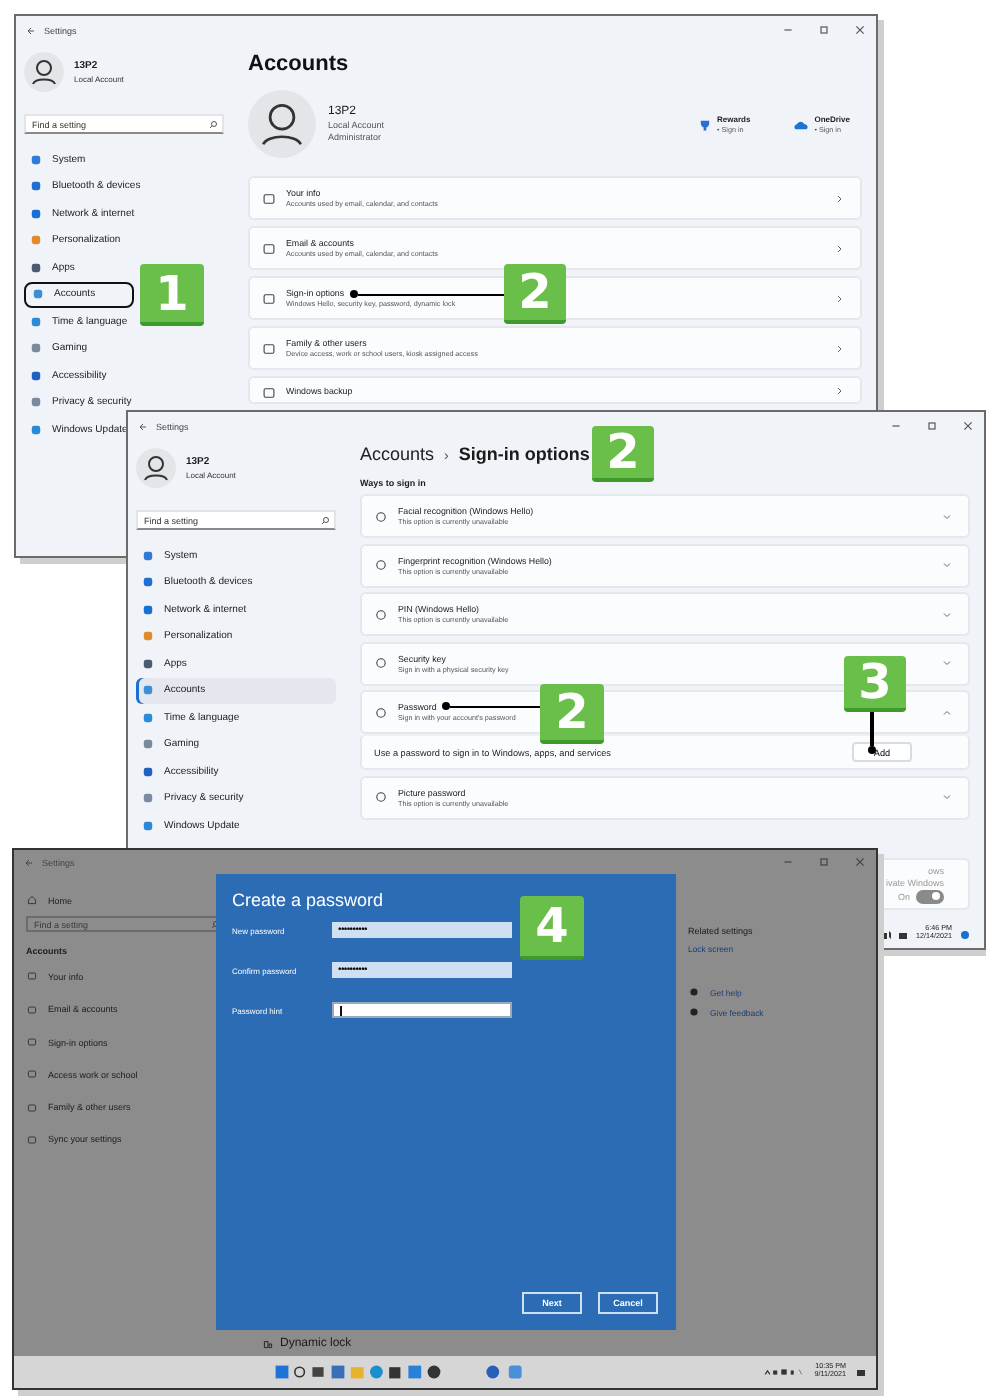 The width and height of the screenshot is (986, 1396). What do you see at coordinates (965, 934) in the screenshot?
I see `notification-badge-icon` at bounding box center [965, 934].